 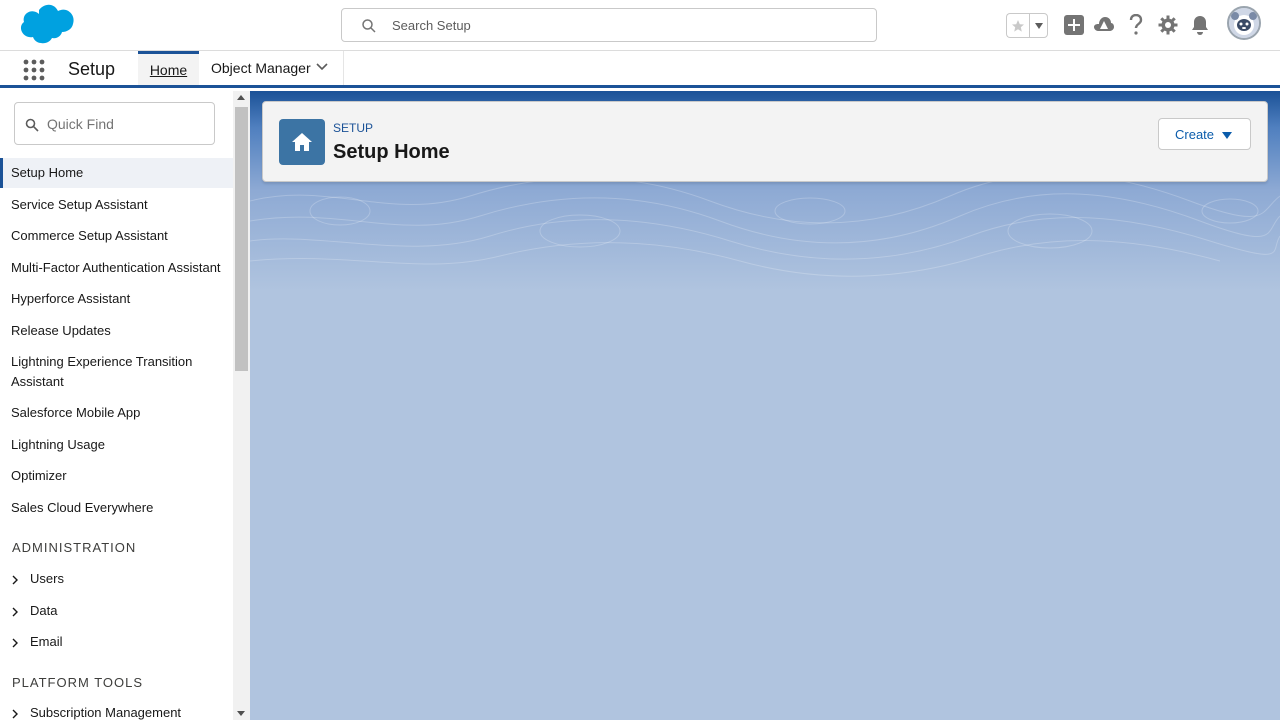 What do you see at coordinates (74, 547) in the screenshot?
I see `section-heading-administration: ADMINISTRATION` at bounding box center [74, 547].